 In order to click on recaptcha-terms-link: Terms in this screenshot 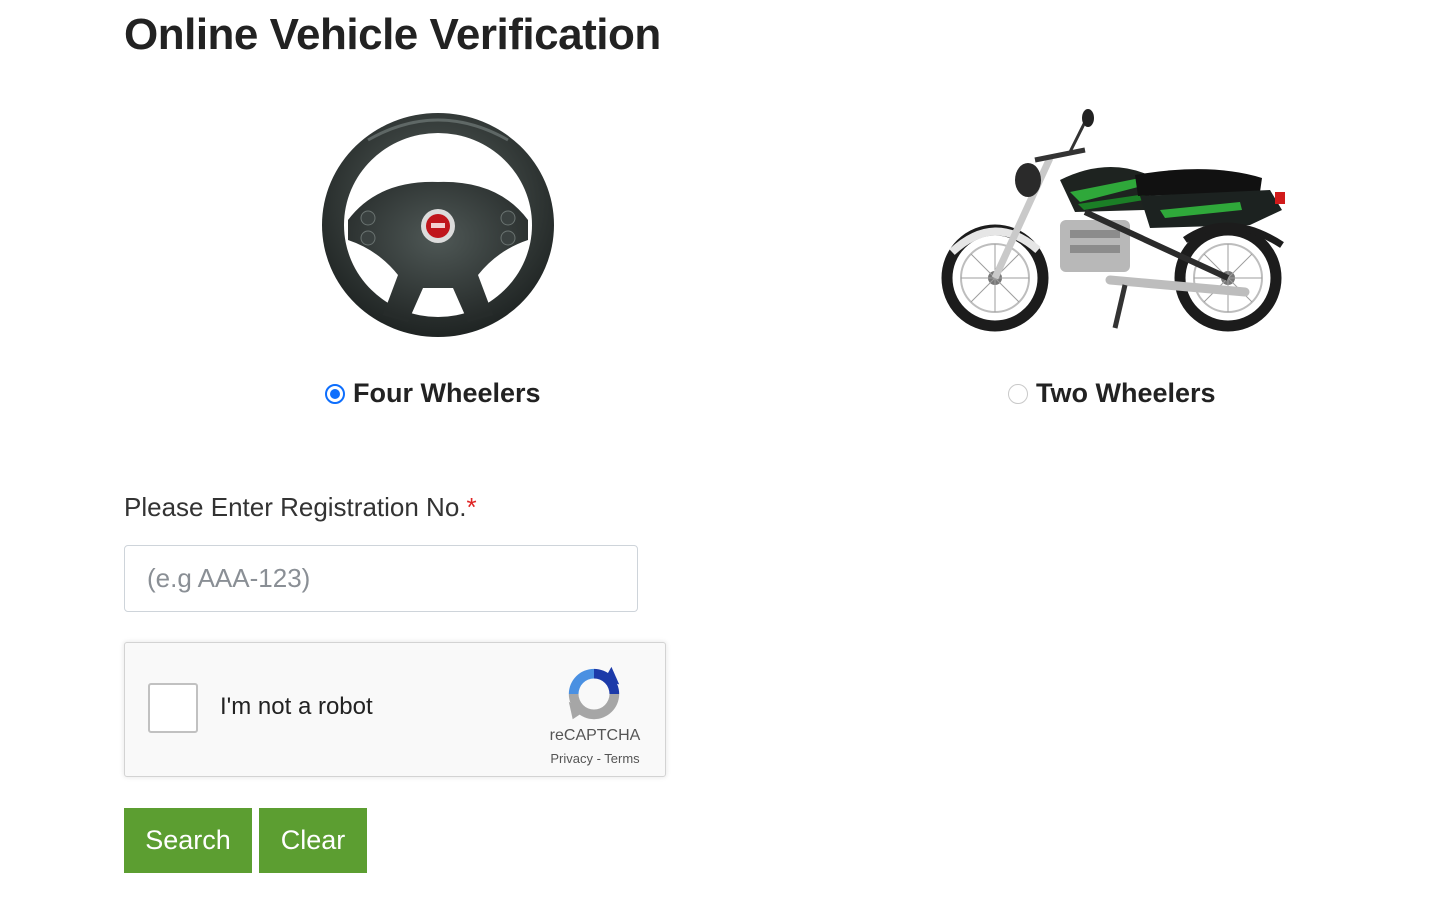, I will do `click(621, 758)`.